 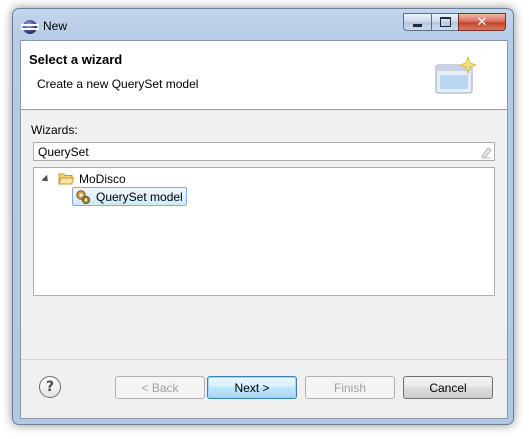 What do you see at coordinates (160, 387) in the screenshot?
I see `back-button: < Back` at bounding box center [160, 387].